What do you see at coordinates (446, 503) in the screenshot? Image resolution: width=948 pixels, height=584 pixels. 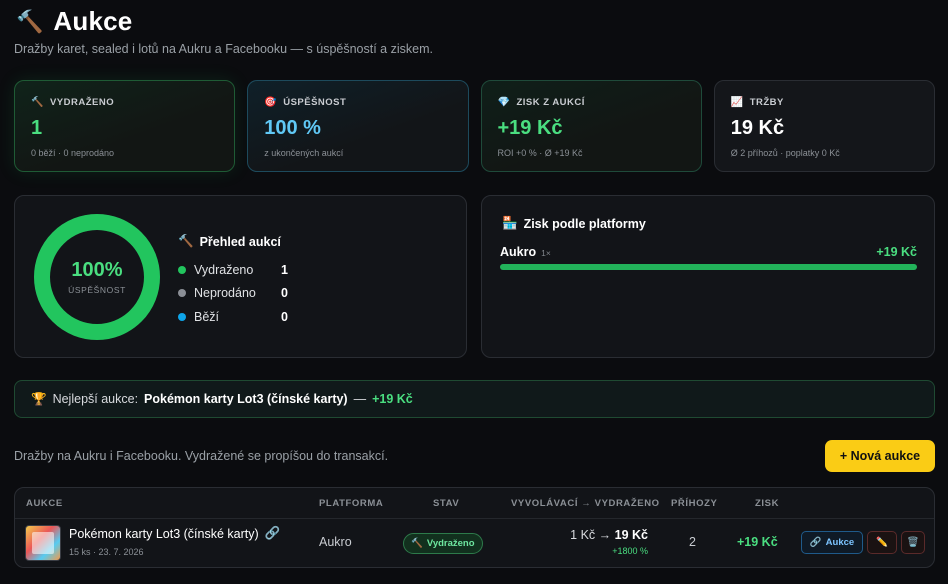 I see `th-status: STAV` at bounding box center [446, 503].